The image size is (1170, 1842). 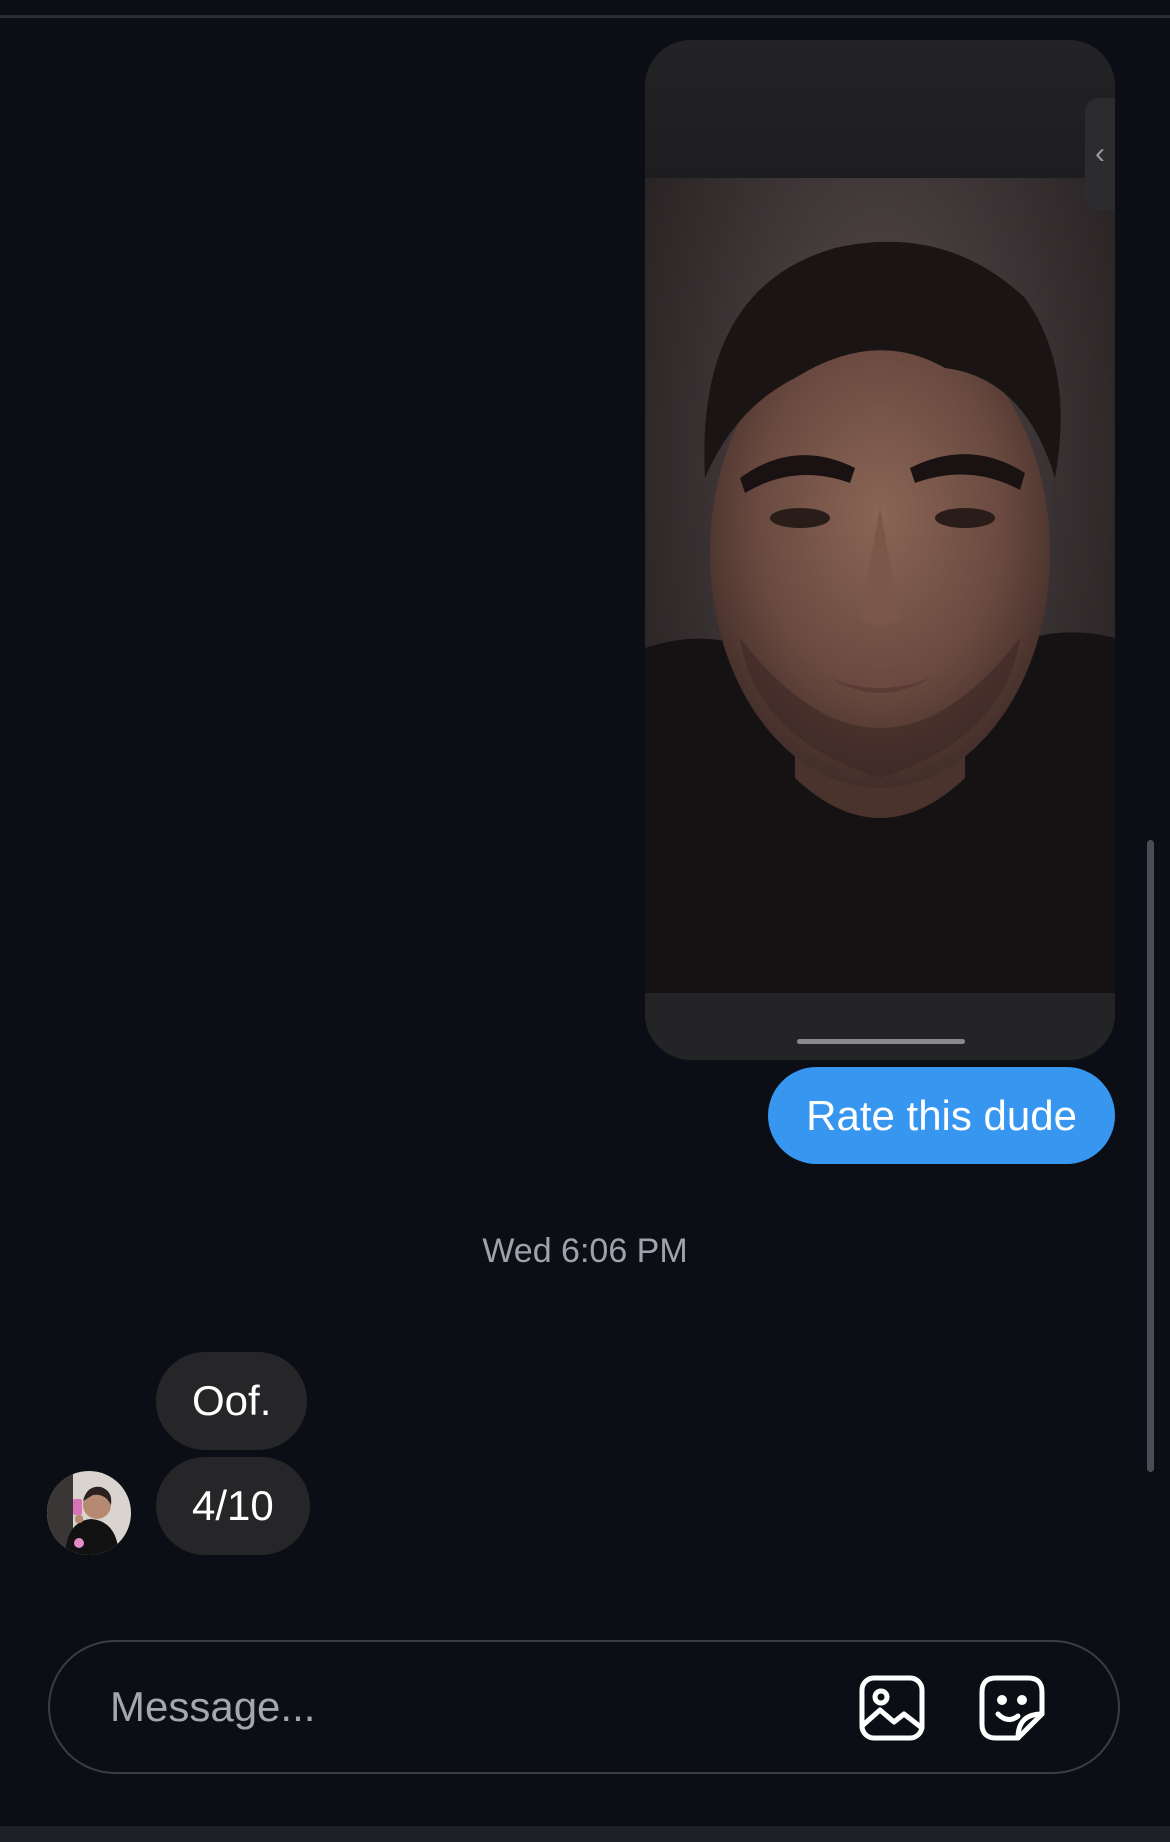 I want to click on outgoing-message-bubble: Rate this dude, so click(x=941, y=1115).